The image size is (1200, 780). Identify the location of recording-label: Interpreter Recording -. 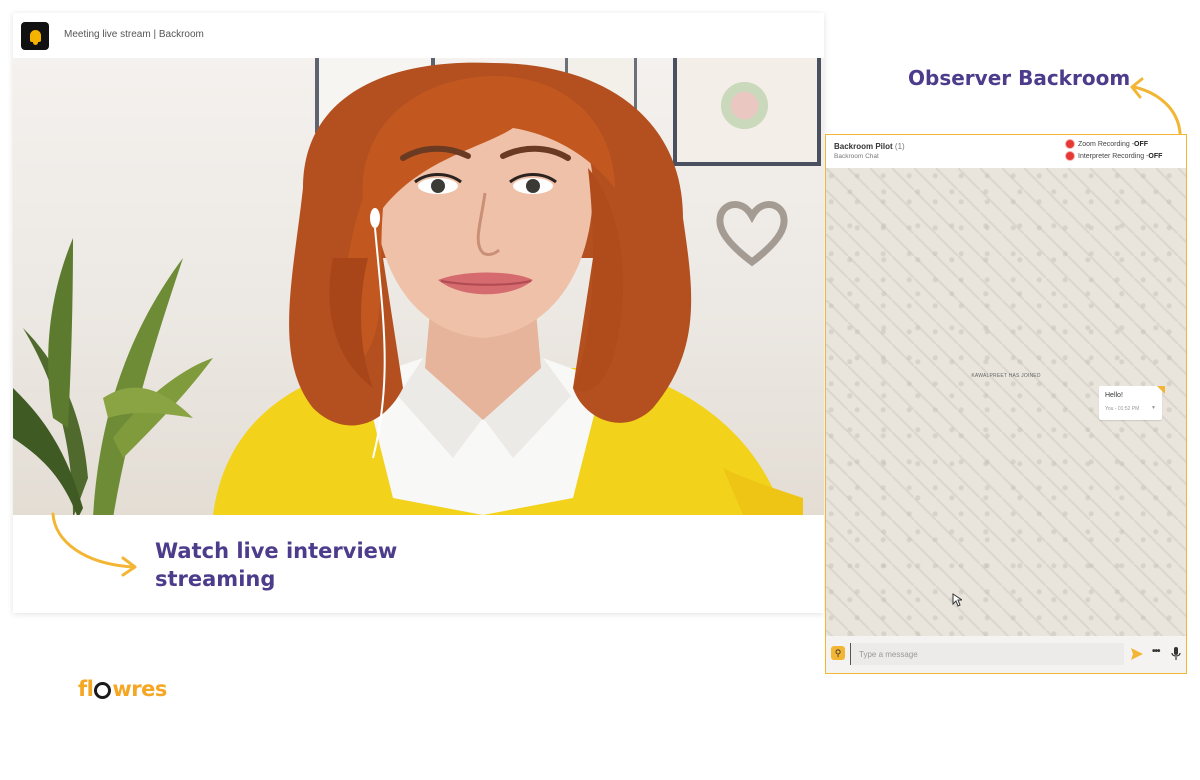
(1113, 156).